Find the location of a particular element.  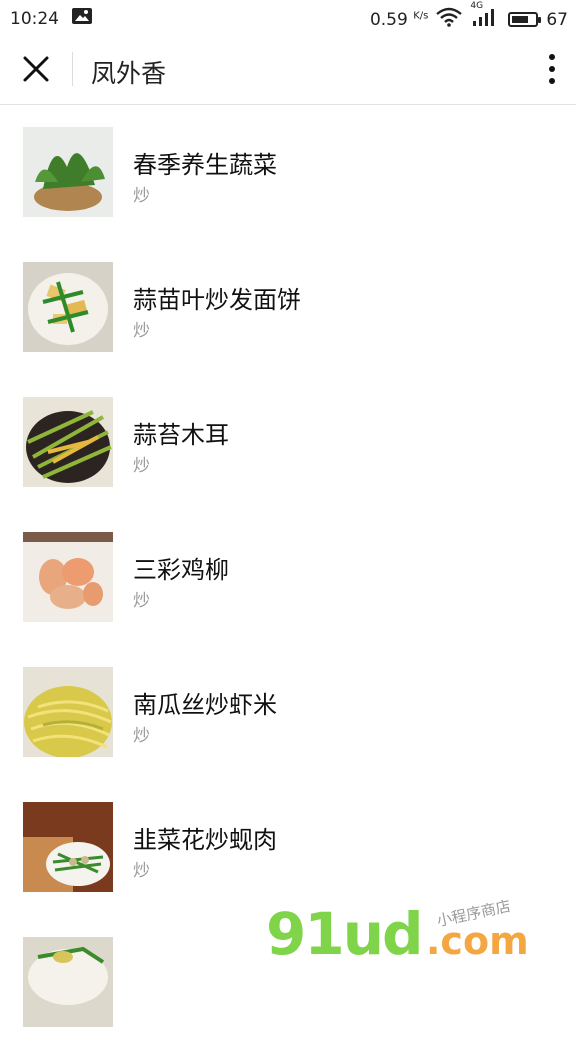

watermark: 91ud .com 小程序商店 is located at coordinates (416, 929).